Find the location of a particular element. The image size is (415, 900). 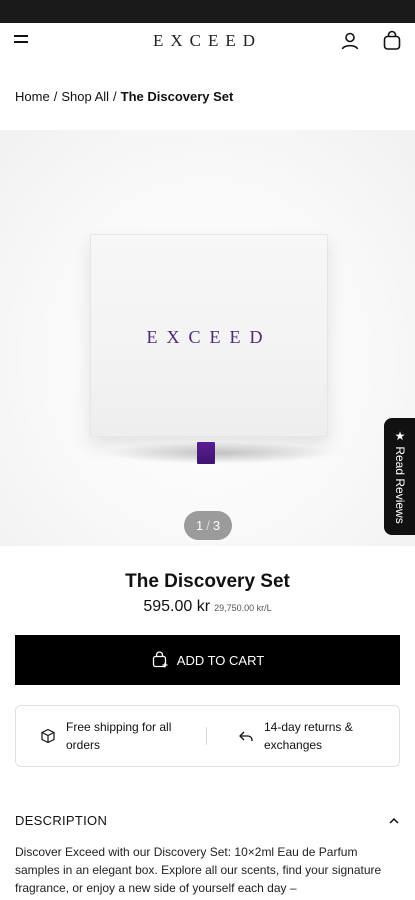

usp-returns-text: 14-day returns & exchanges is located at coordinates (308, 736).